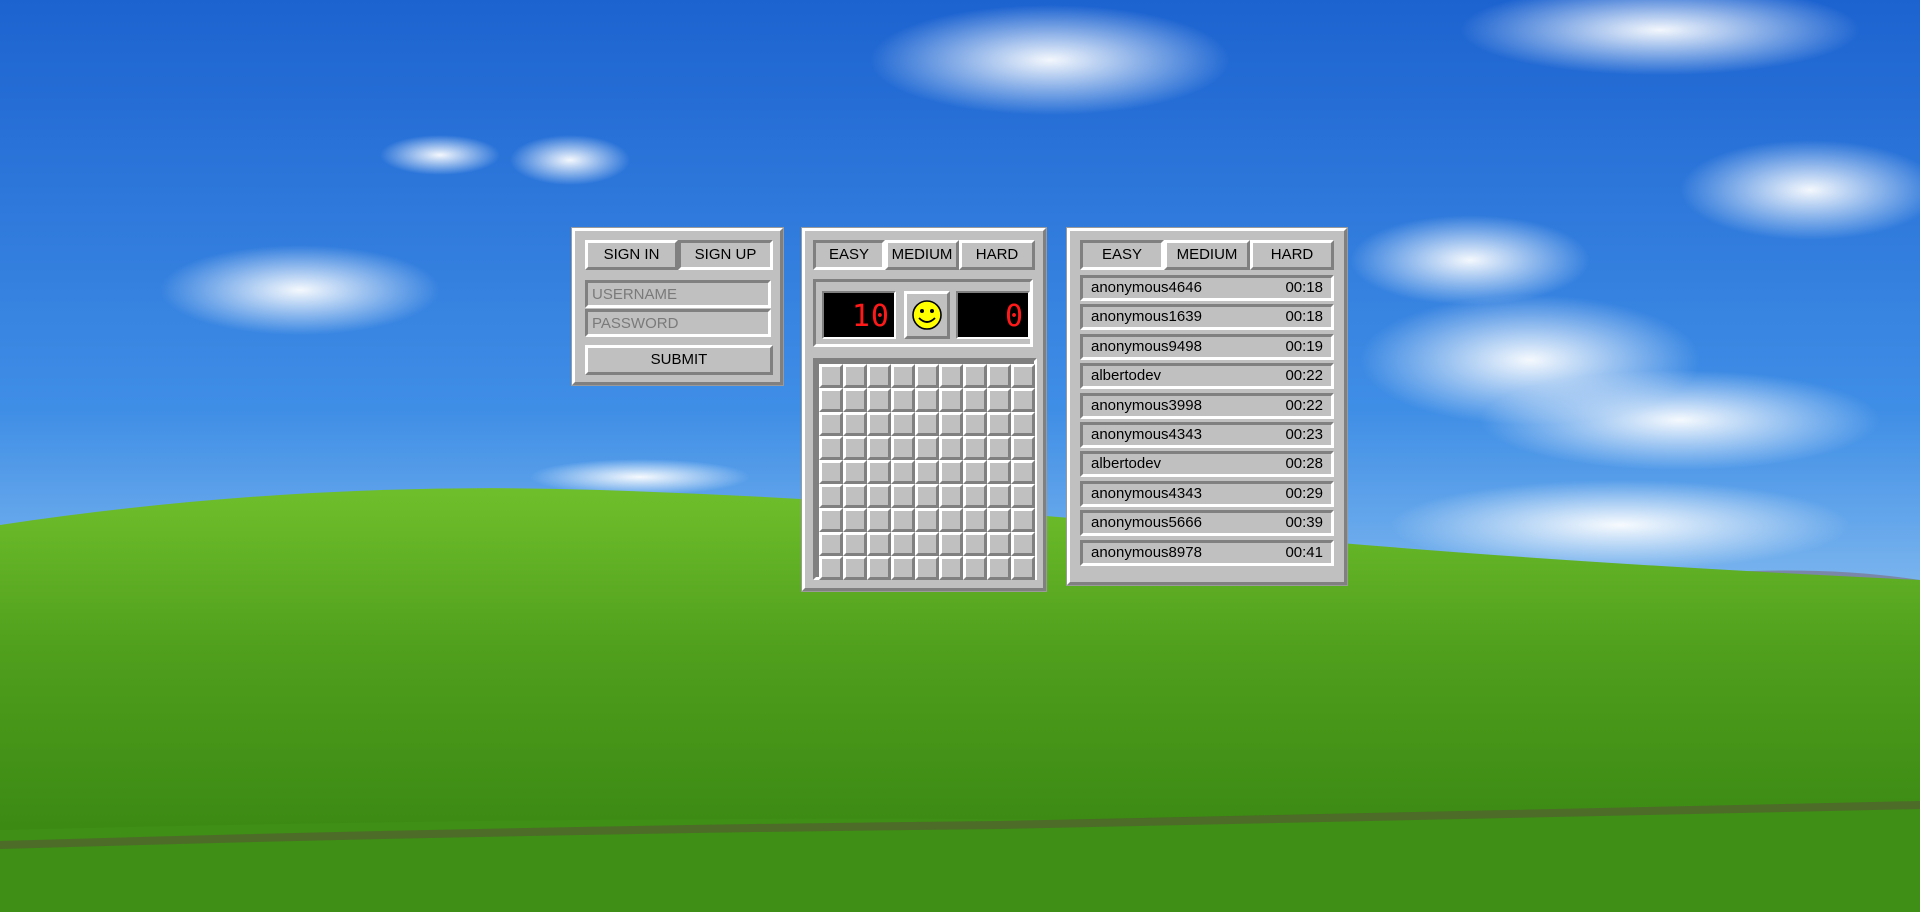 This screenshot has height=912, width=1920. Describe the element at coordinates (927, 315) in the screenshot. I see `smiley-face-icon` at that location.